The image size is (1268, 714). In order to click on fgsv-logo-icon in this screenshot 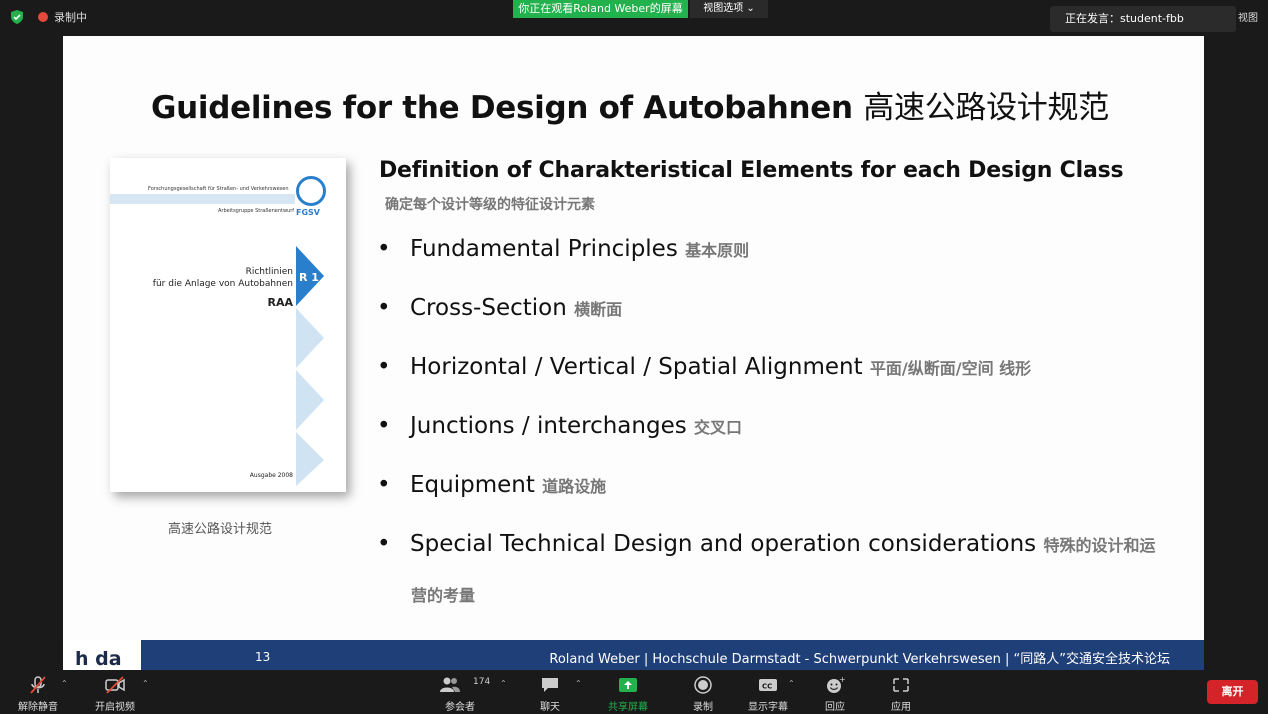, I will do `click(311, 191)`.